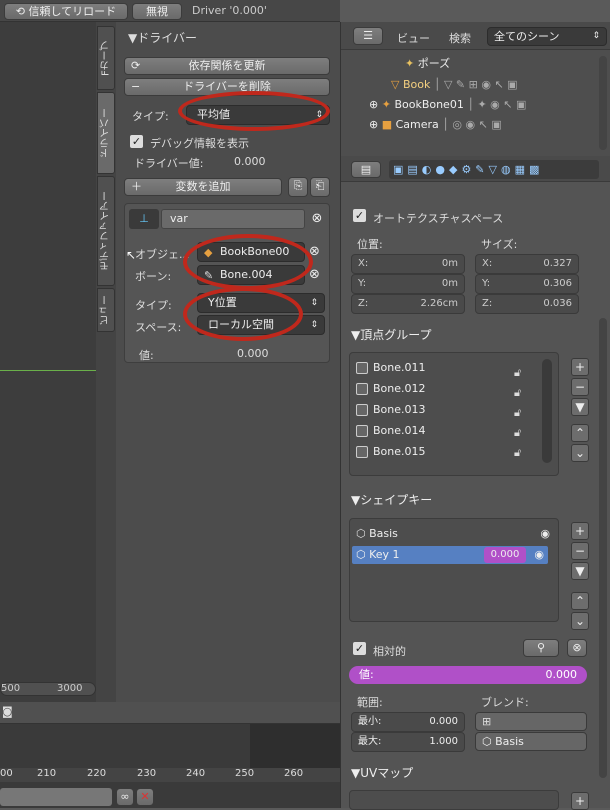 Image resolution: width=610 pixels, height=810 pixels. Describe the element at coordinates (233, 219) in the screenshot. I see `variable-name-field: var` at that location.